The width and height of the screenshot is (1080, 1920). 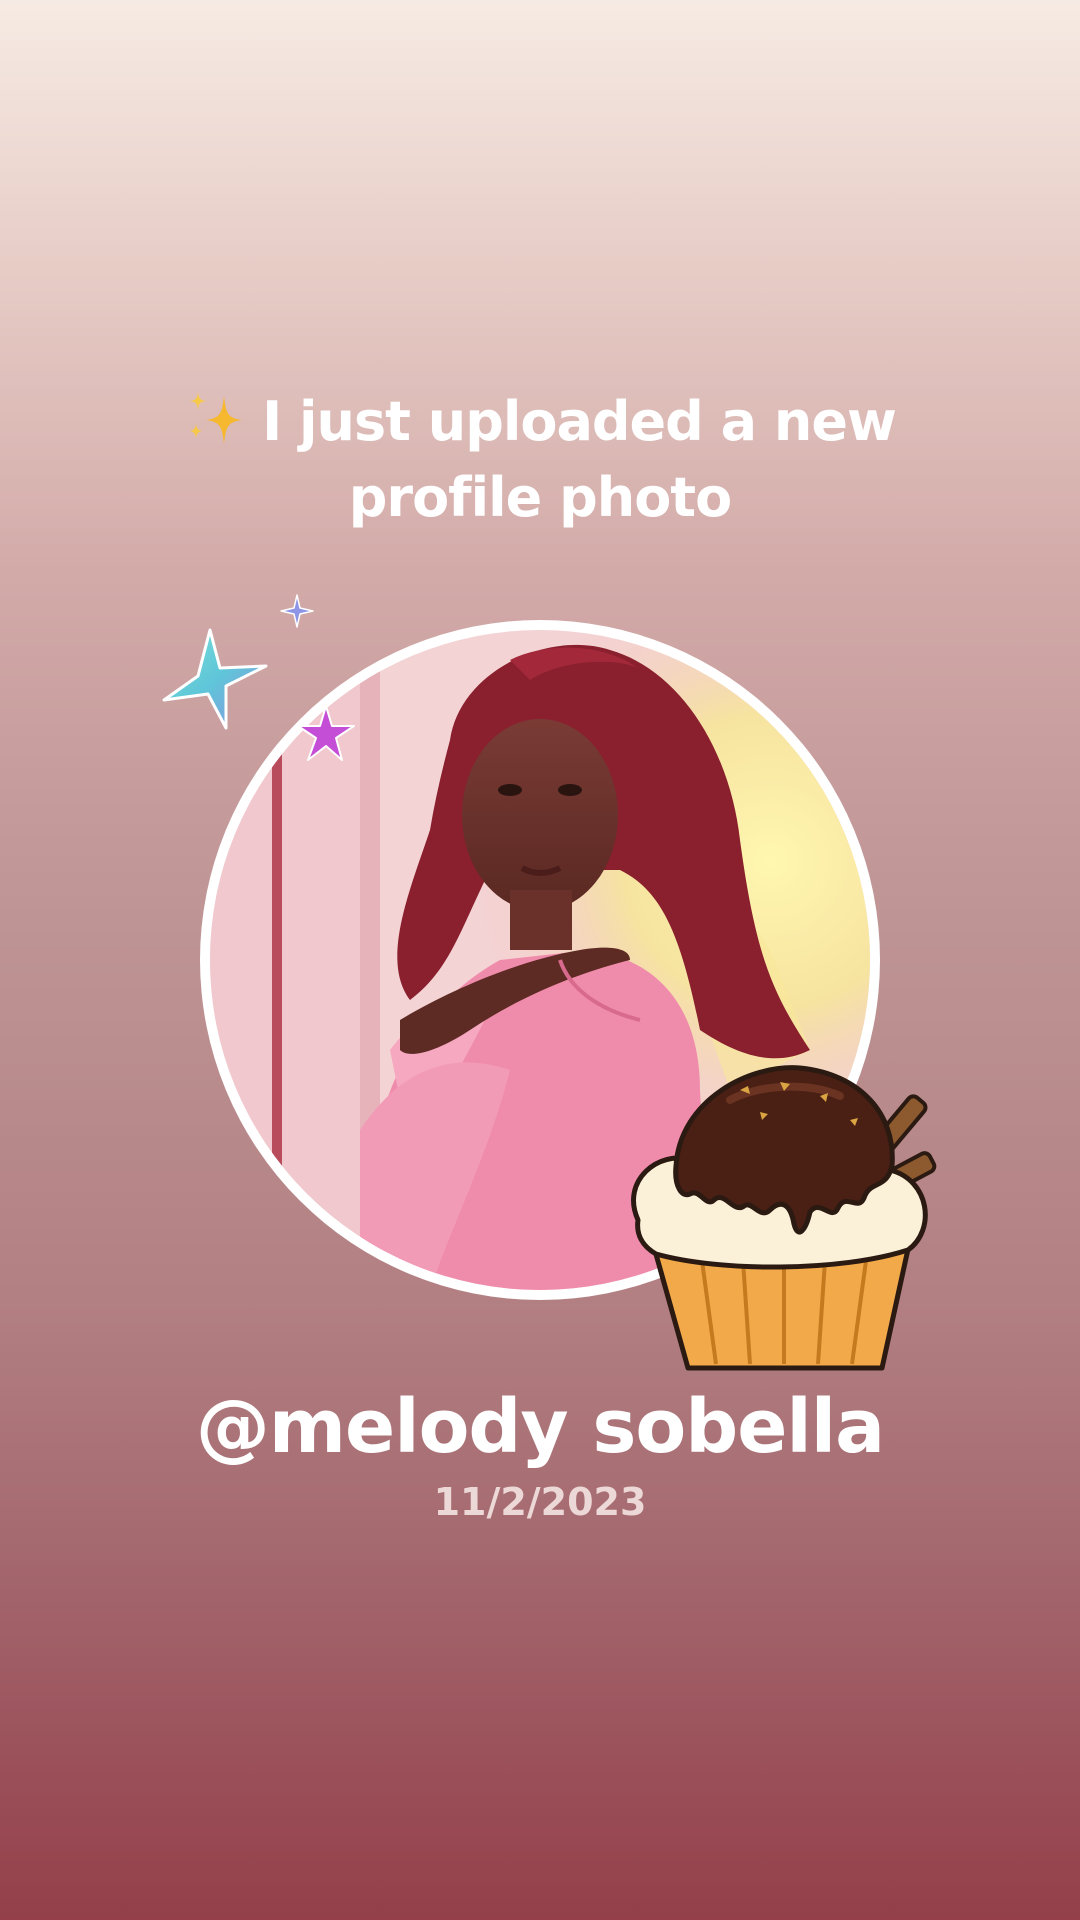 I want to click on blue-star-icon, so click(x=297, y=611).